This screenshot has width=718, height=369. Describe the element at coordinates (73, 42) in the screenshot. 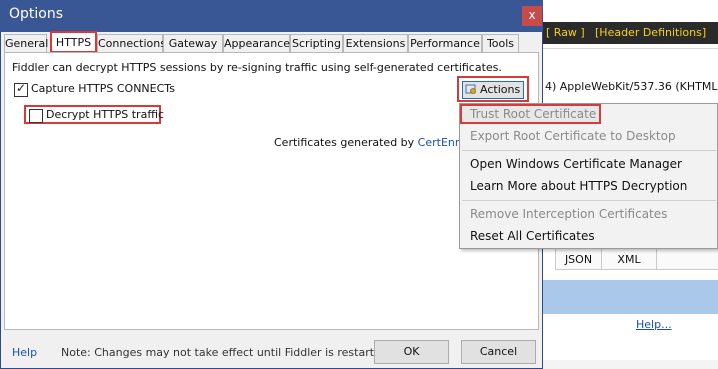

I see `tab-https: HTTPS` at that location.